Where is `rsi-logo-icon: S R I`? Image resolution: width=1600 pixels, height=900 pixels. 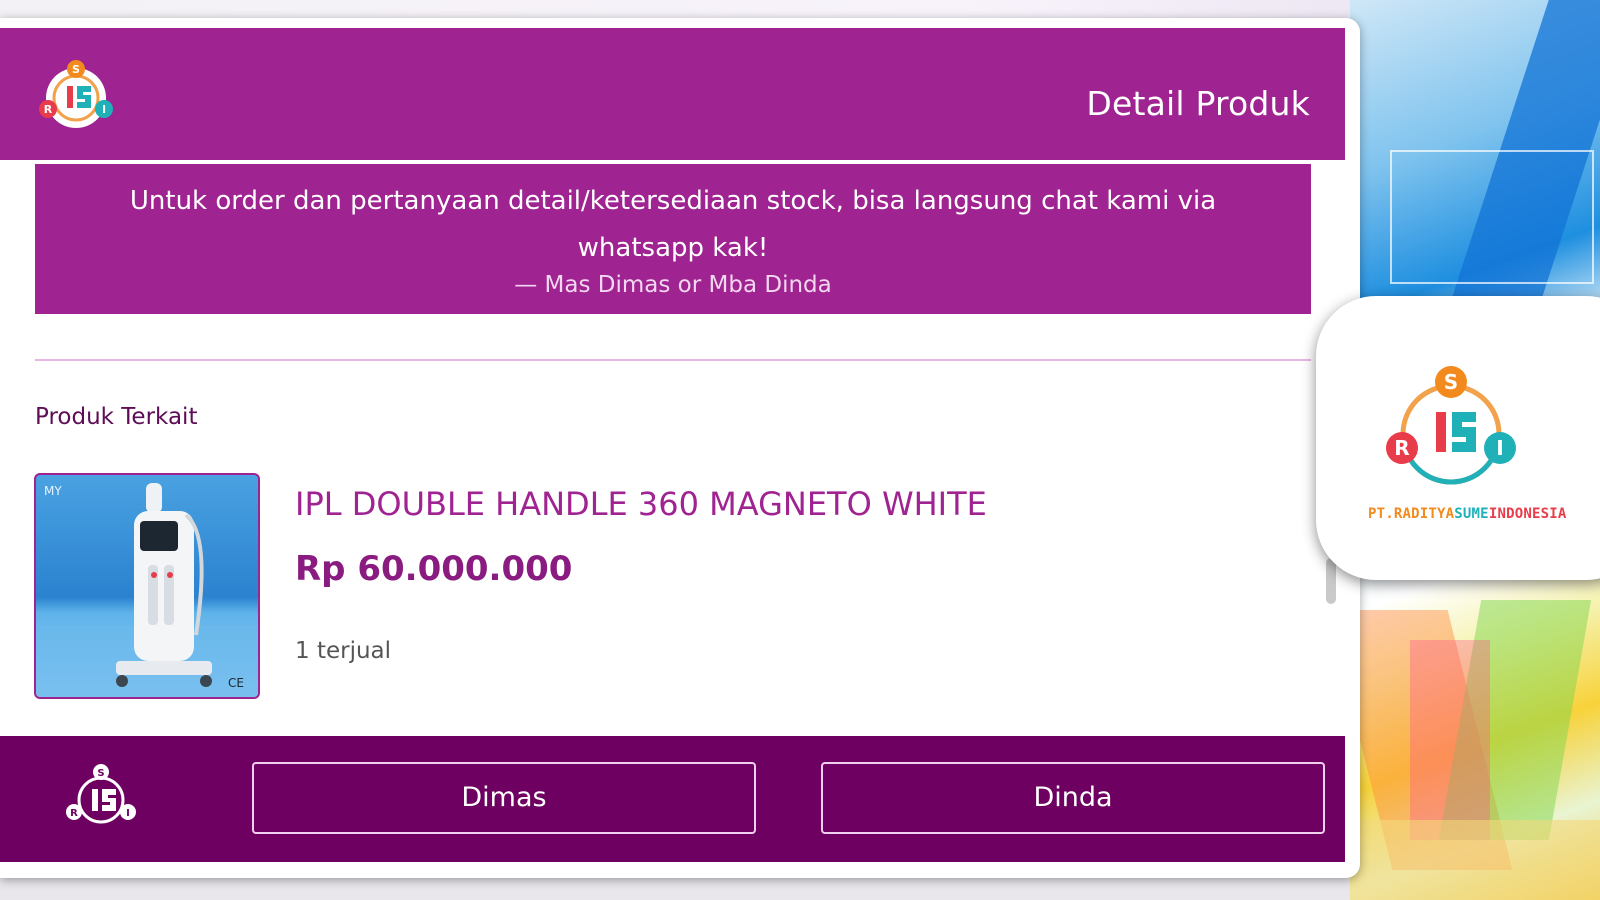 rsi-logo-icon: S R I is located at coordinates (76, 96).